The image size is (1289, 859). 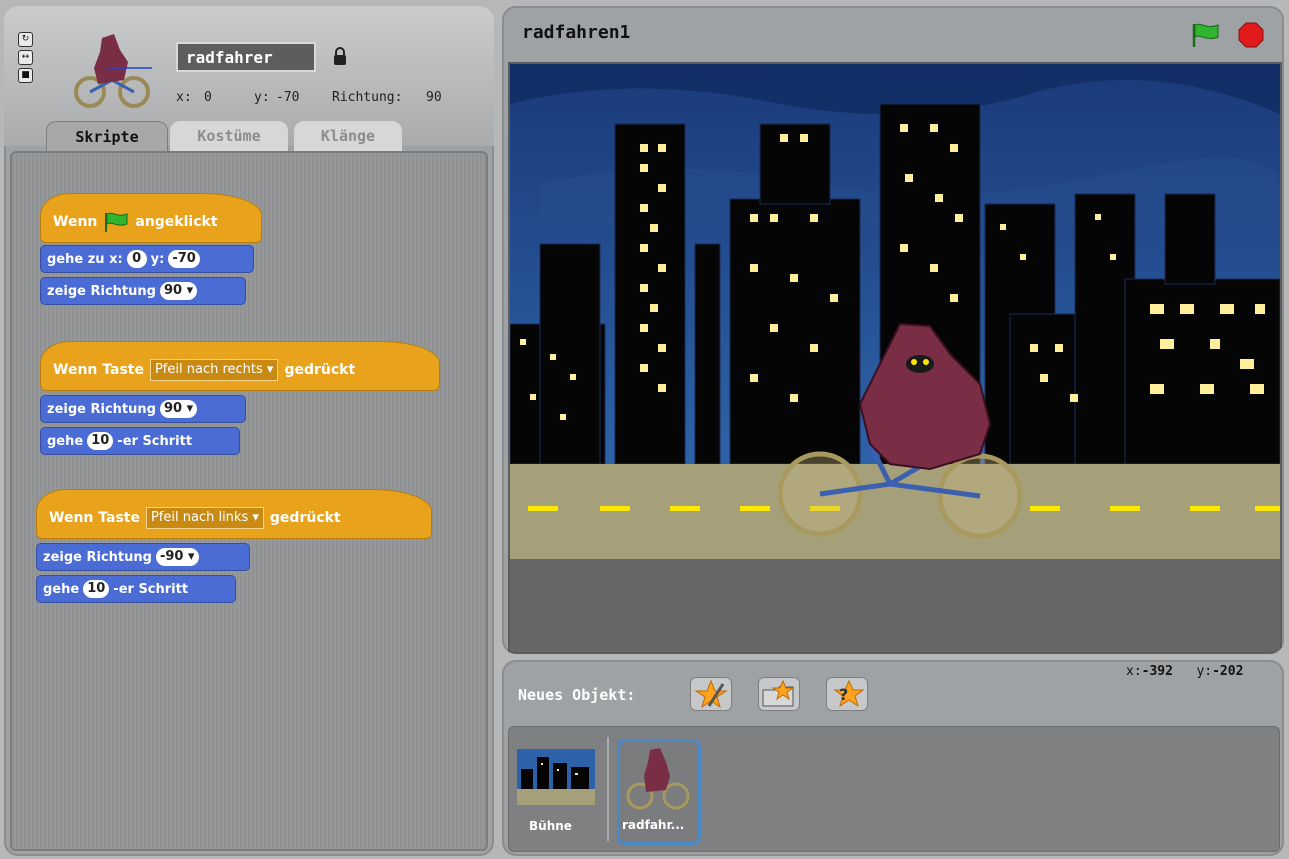 I want to click on stage-thumbnail, so click(x=556, y=777).